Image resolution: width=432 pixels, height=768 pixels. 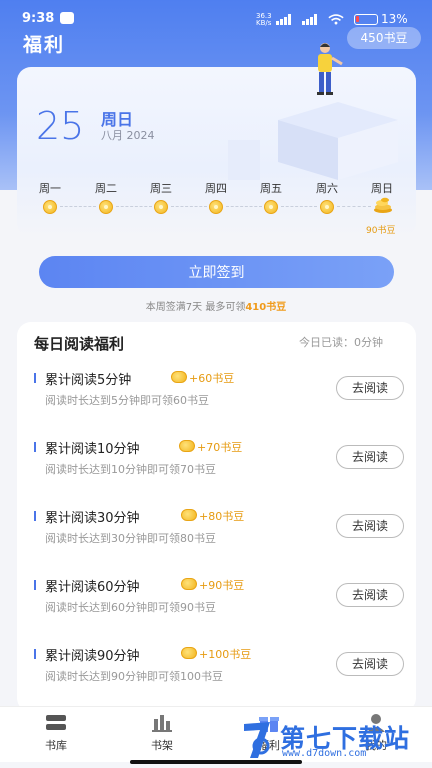 What do you see at coordinates (161, 188) in the screenshot?
I see `week-day-3: 周三` at bounding box center [161, 188].